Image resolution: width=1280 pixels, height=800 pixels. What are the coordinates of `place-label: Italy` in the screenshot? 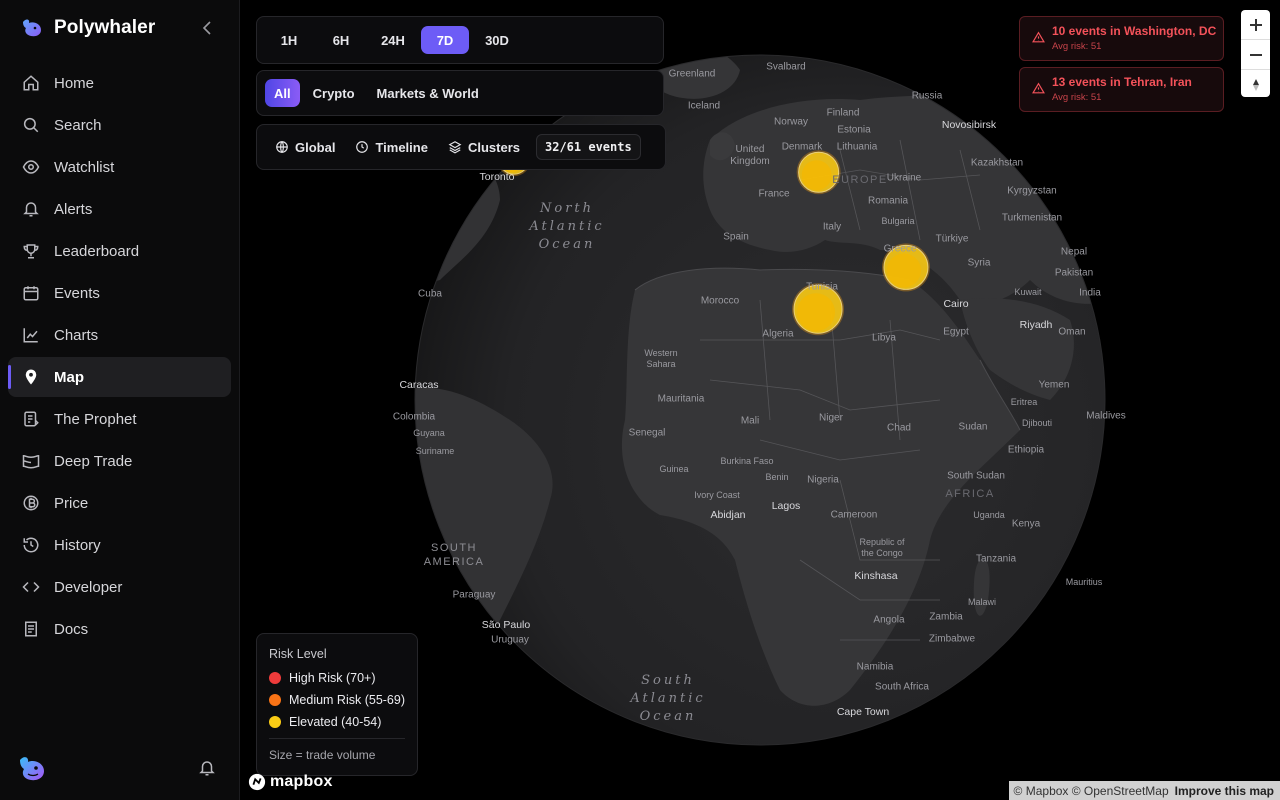 It's located at (832, 227).